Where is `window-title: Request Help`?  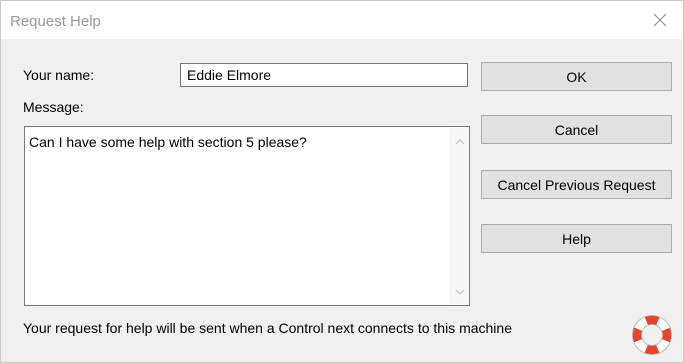
window-title: Request Help is located at coordinates (55, 21).